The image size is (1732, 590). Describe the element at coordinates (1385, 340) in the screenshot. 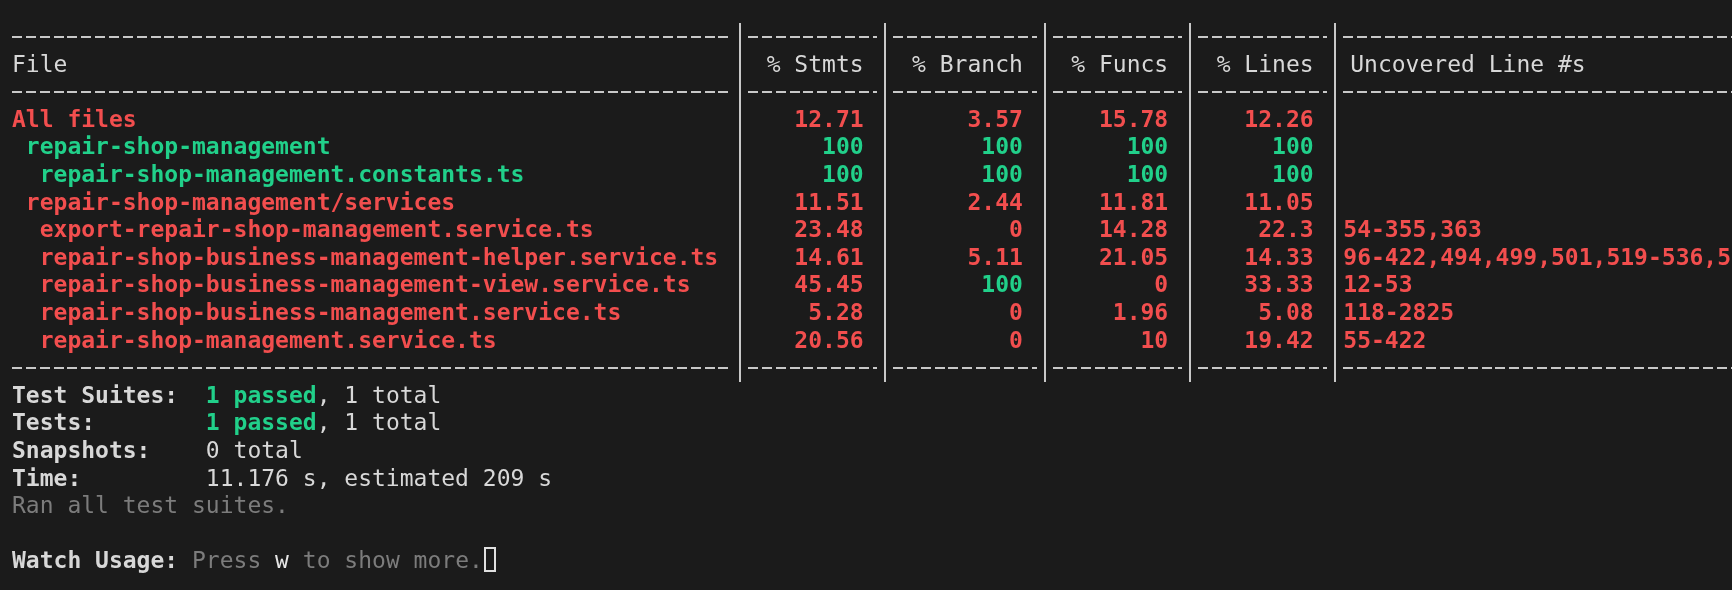

I see `uncovered-lines: 55-422` at that location.